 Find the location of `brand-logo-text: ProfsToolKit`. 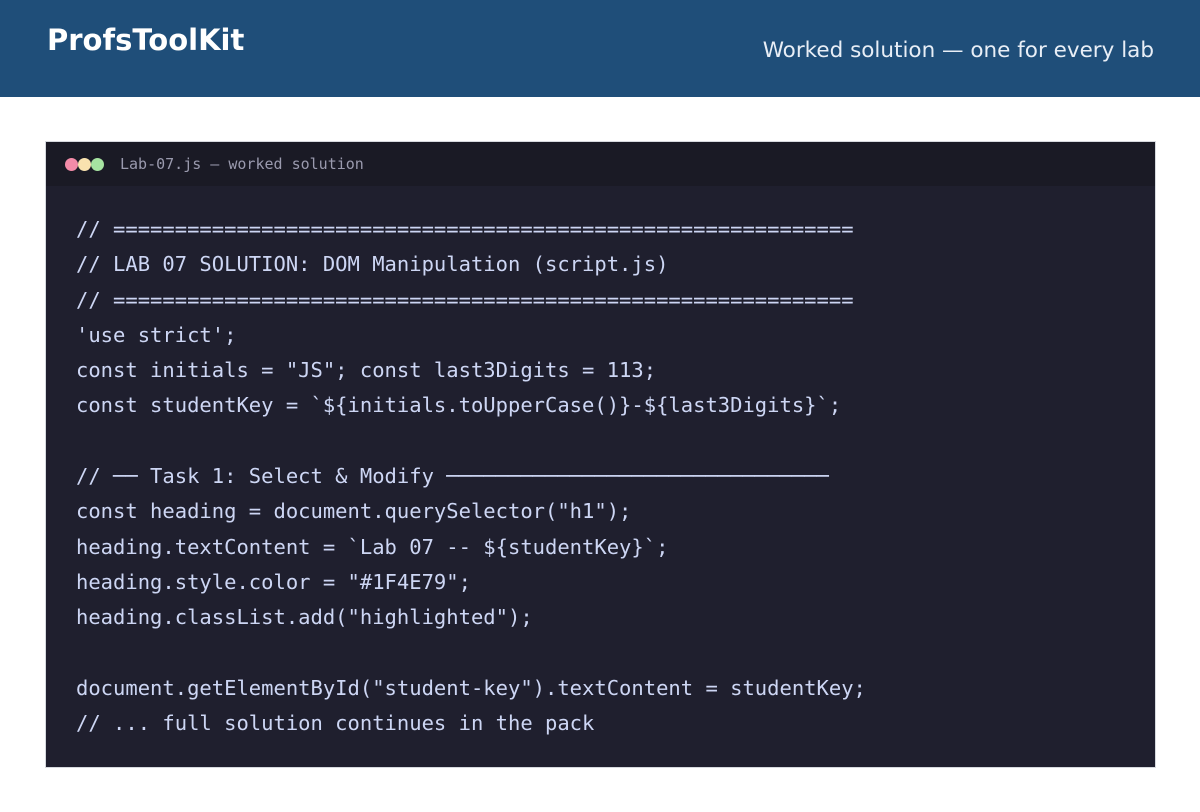

brand-logo-text: ProfsToolKit is located at coordinates (145, 40).